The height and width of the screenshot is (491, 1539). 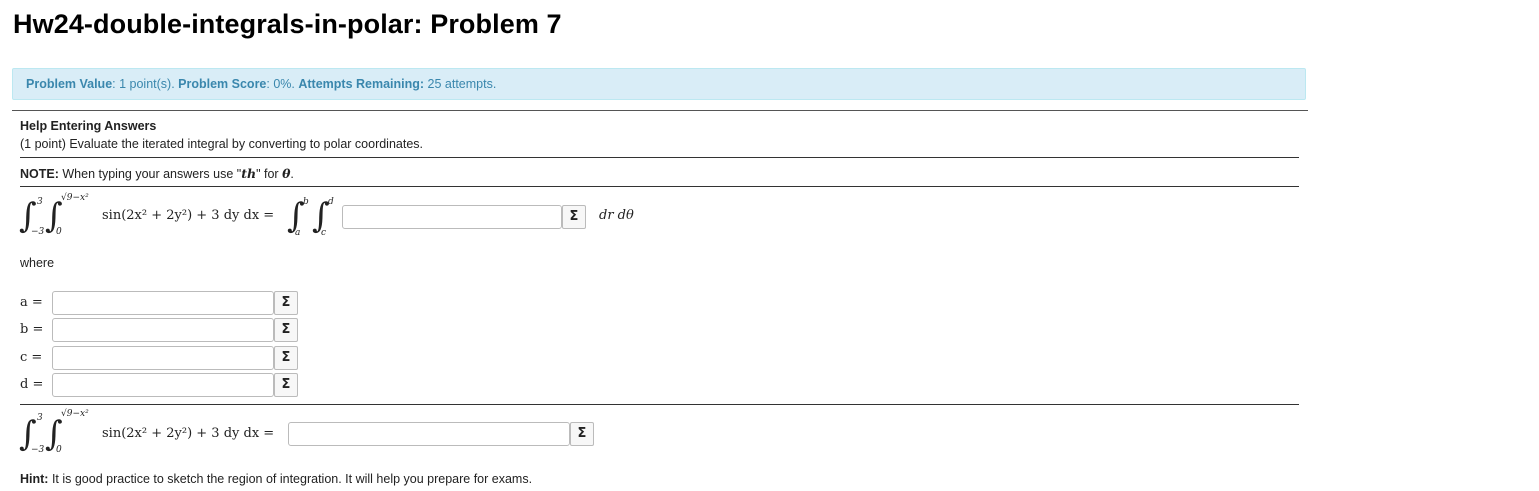 What do you see at coordinates (163, 303) in the screenshot?
I see `bound-a-input` at bounding box center [163, 303].